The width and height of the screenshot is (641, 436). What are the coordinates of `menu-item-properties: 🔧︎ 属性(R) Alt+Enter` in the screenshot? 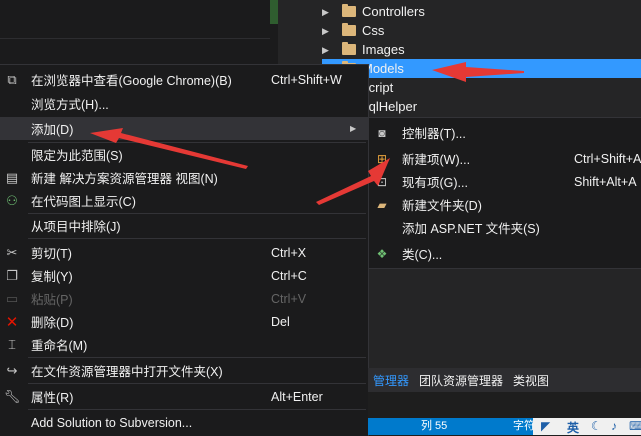 It's located at (184, 396).